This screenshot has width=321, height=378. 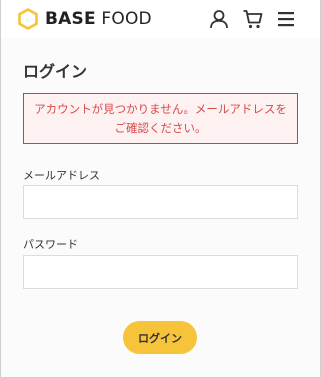 I want to click on cart-button, so click(x=253, y=19).